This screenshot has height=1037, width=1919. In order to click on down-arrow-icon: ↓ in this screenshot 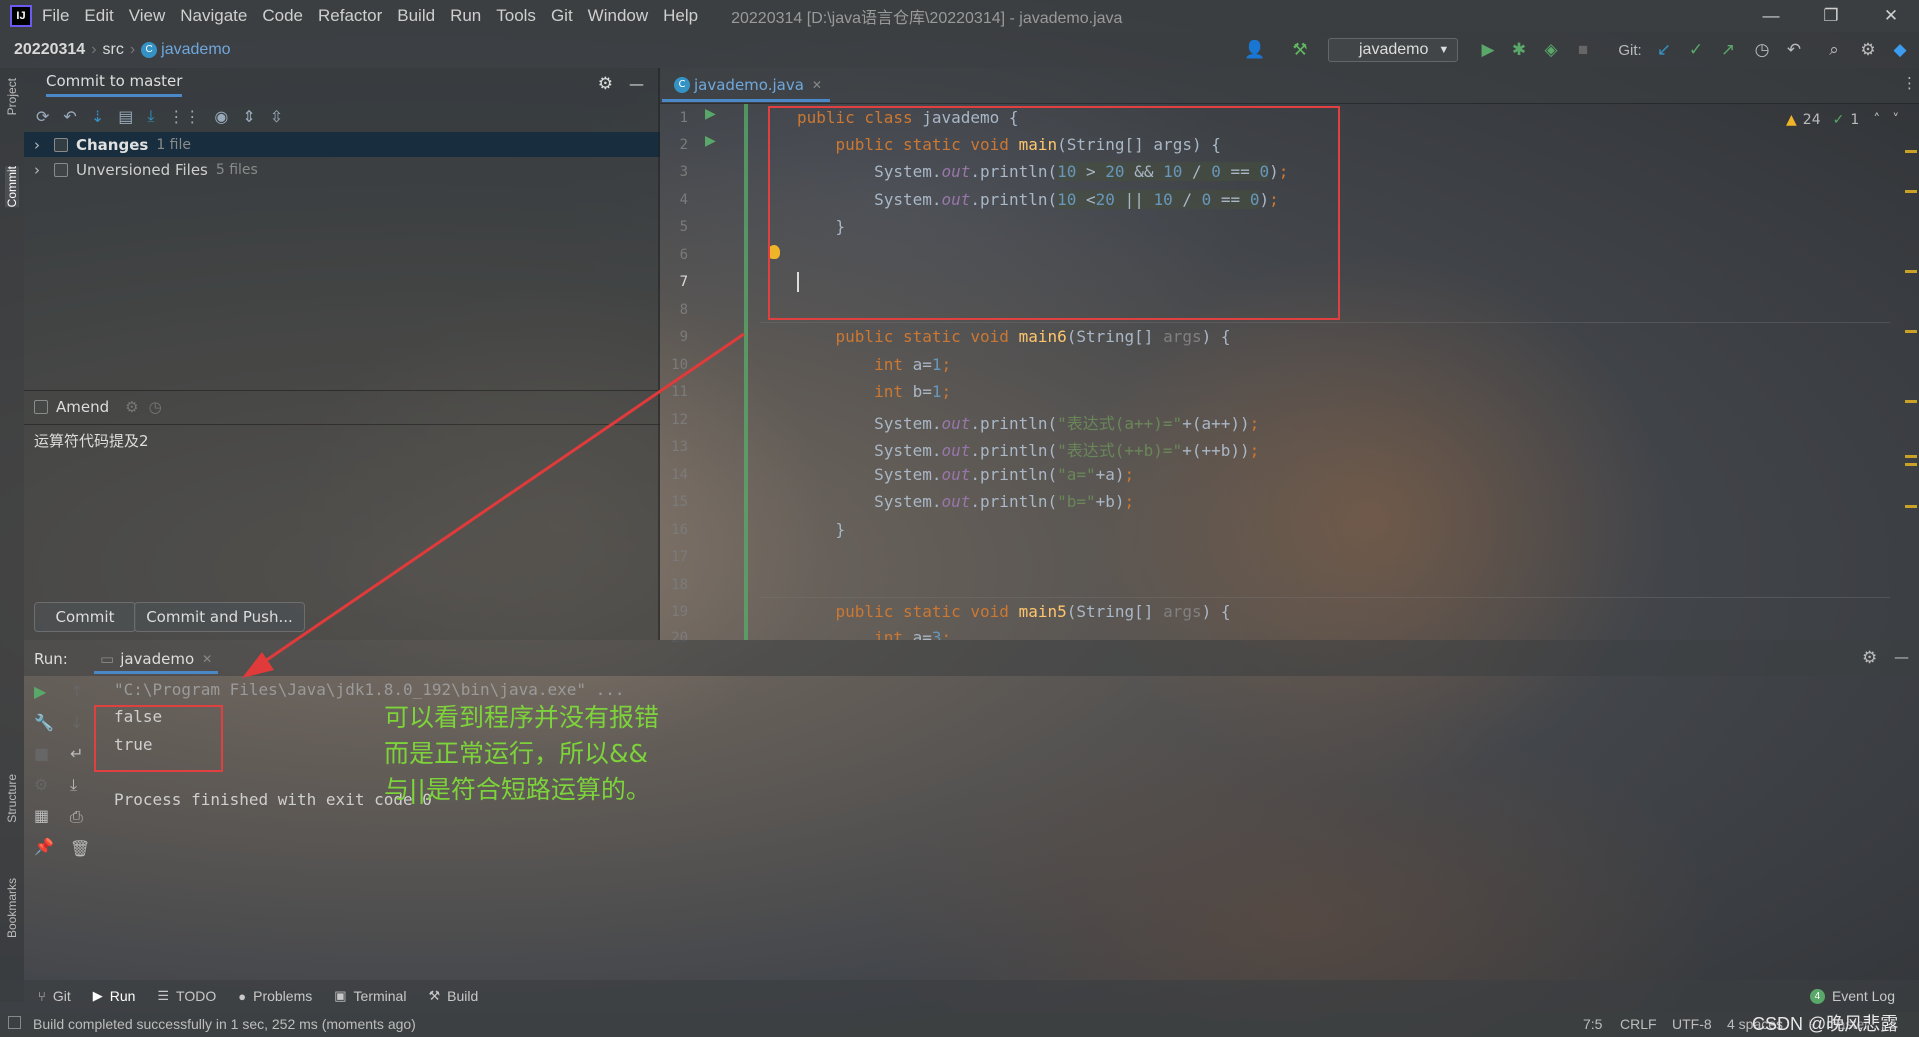, I will do `click(80, 722)`.